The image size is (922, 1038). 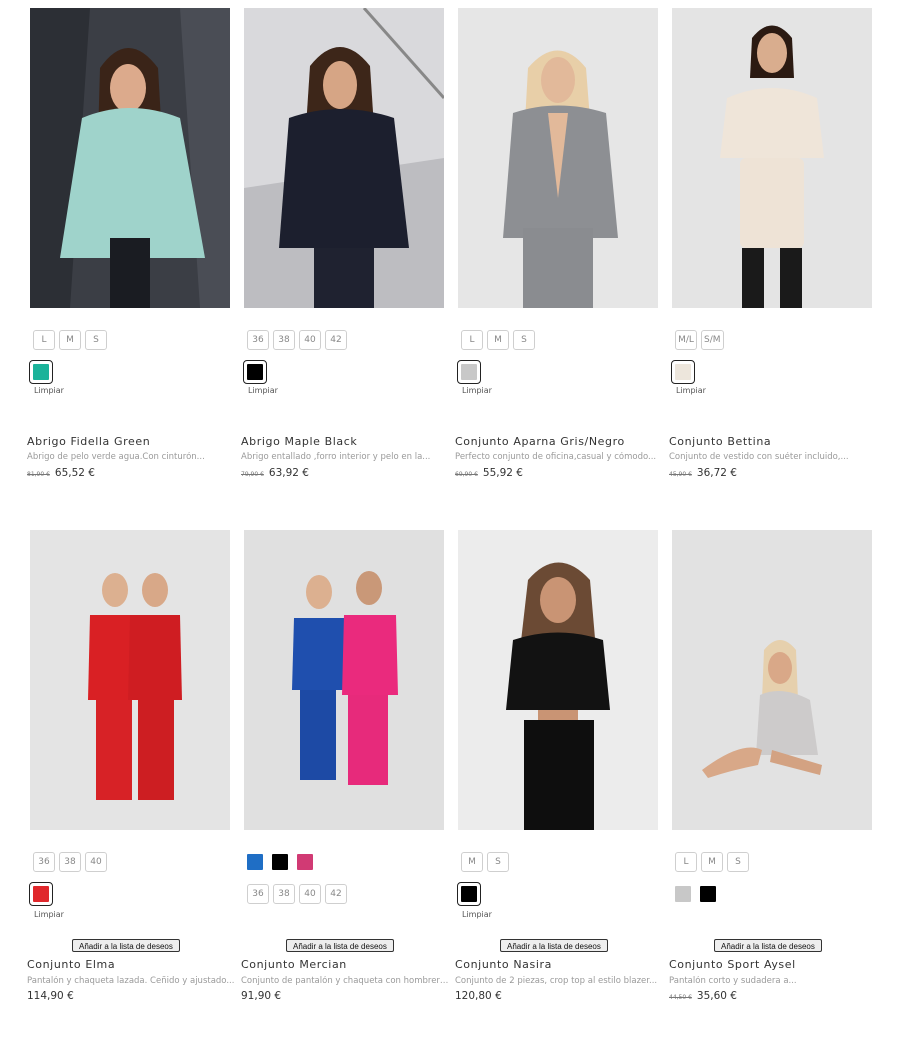 I want to click on old-price: 79,90 €, so click(x=252, y=474).